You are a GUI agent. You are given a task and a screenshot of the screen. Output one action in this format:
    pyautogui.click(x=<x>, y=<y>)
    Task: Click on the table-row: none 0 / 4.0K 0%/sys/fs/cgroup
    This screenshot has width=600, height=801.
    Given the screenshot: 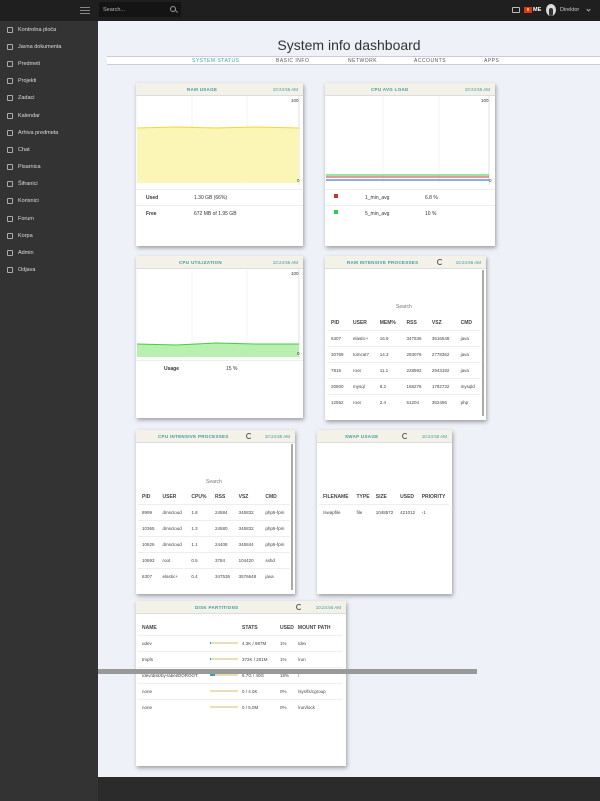 What is the action you would take?
    pyautogui.click(x=240, y=690)
    